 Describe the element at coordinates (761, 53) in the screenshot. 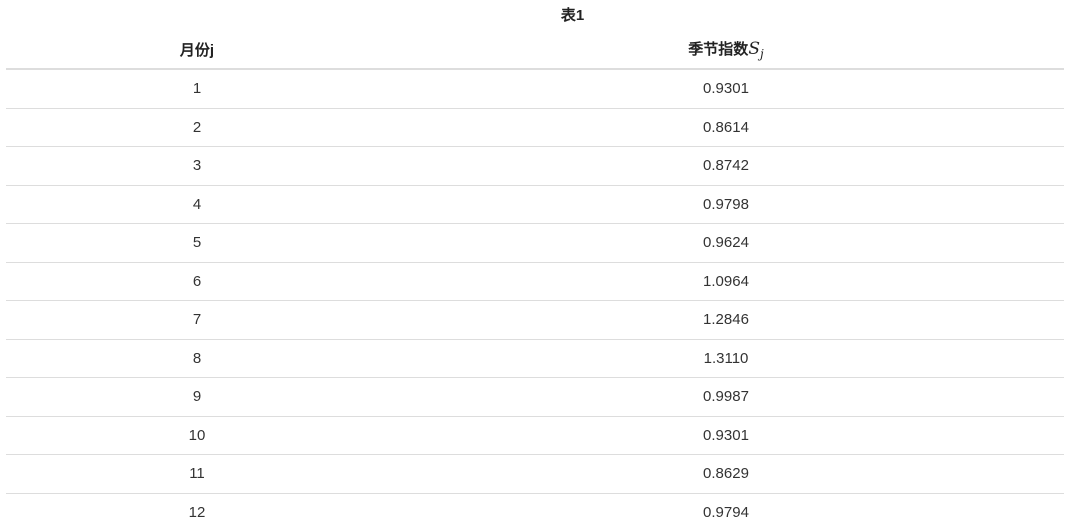

I see `seasonal-index-subscript: j` at that location.